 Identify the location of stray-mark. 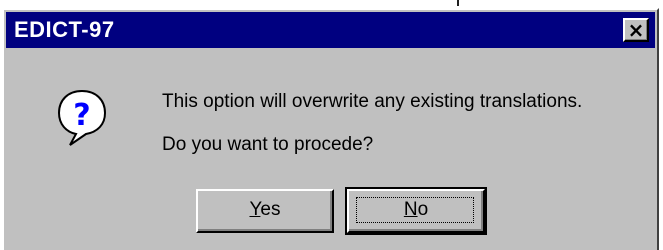
(458, 3).